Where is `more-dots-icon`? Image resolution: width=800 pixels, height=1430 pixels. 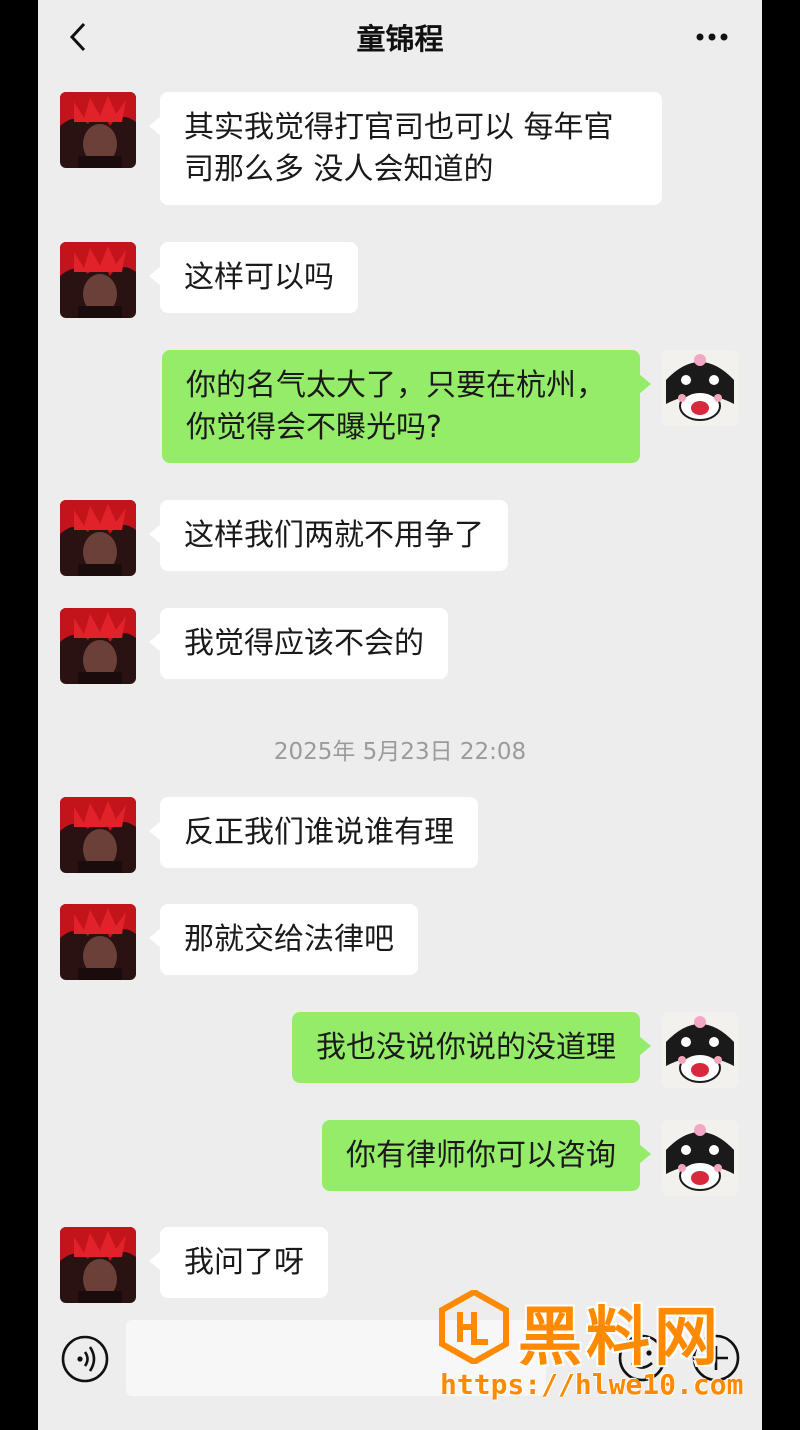 more-dots-icon is located at coordinates (712, 37).